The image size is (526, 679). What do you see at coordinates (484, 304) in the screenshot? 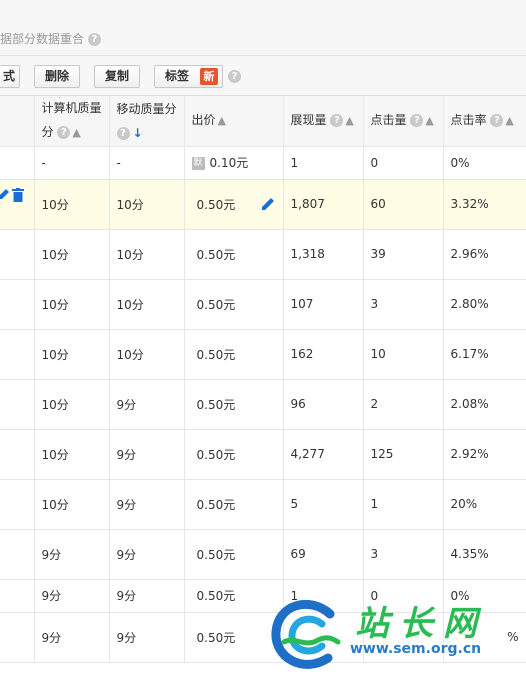
I see `ctr-cell: 2.80%` at bounding box center [484, 304].